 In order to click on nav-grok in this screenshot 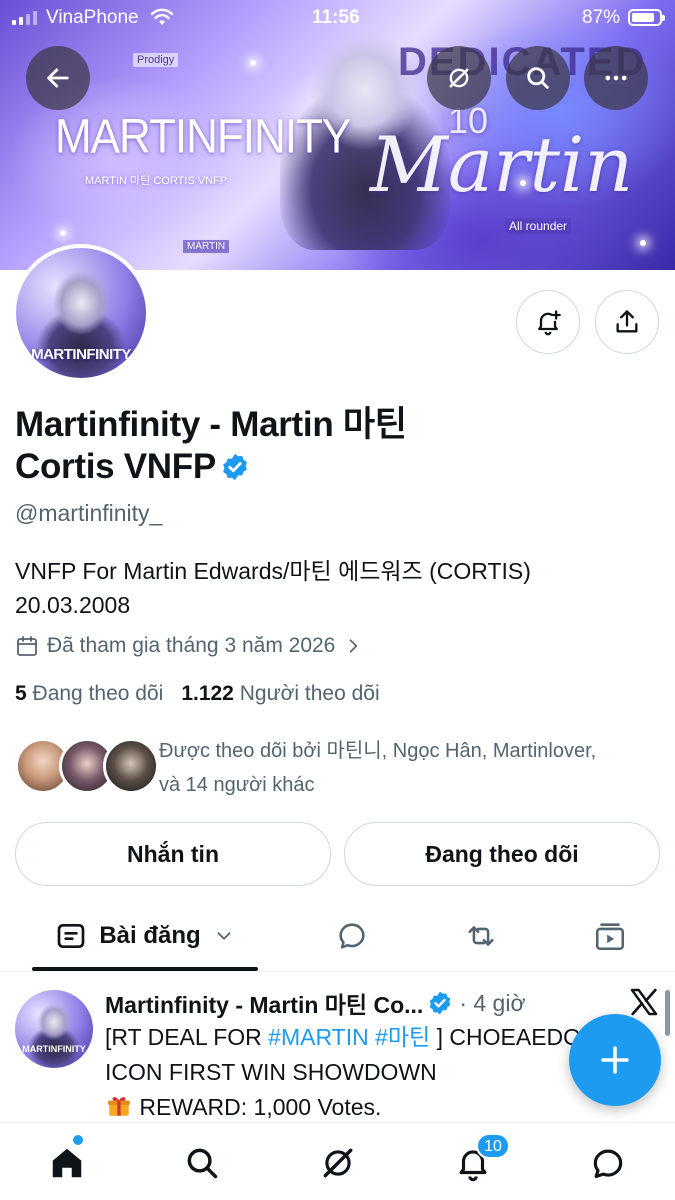, I will do `click(338, 1163)`.